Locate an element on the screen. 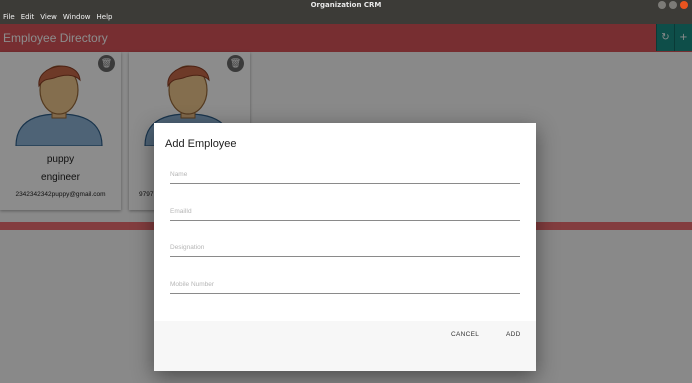 This screenshot has height=383, width=692. minimize-icon is located at coordinates (662, 5).